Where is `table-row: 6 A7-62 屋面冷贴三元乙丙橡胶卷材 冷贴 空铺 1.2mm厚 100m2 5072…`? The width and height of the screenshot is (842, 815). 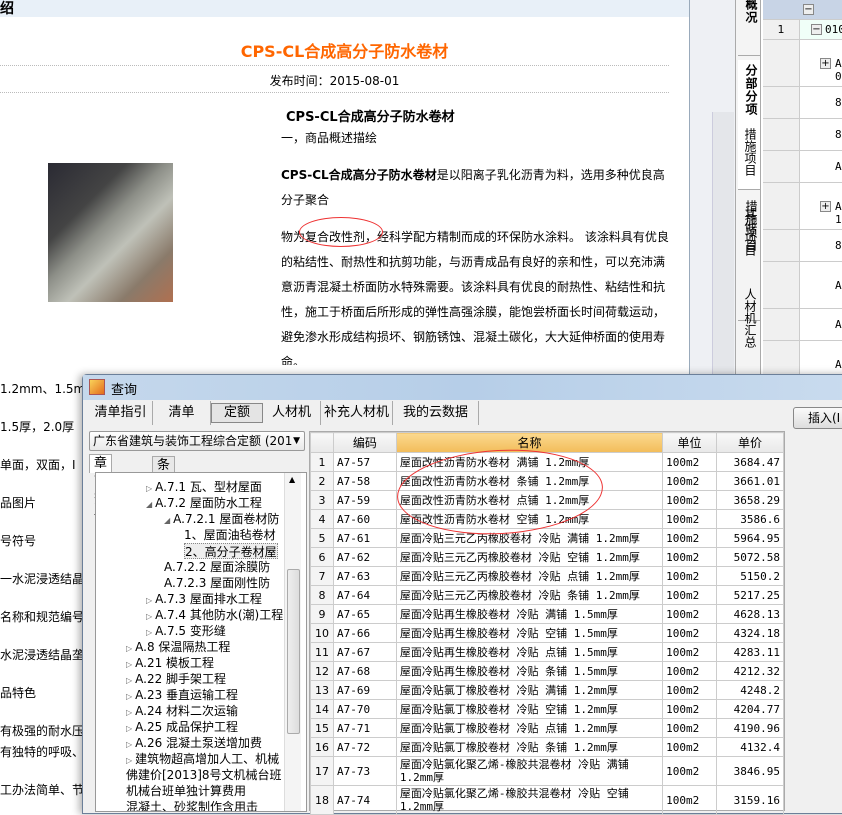 table-row: 6 A7-62 屋面冷贴三元乙丙橡胶卷材 冷贴 空铺 1.2mm厚 100m2 5072… is located at coordinates (547, 557).